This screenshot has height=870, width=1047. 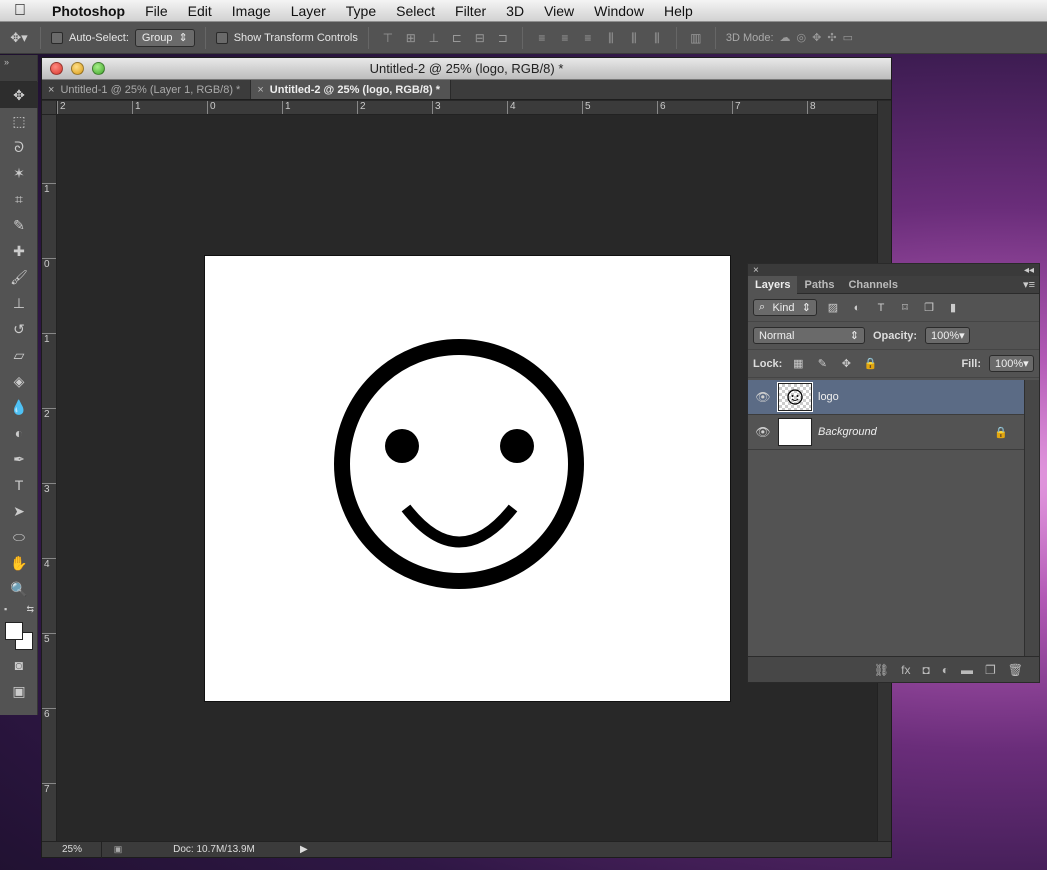 What do you see at coordinates (905, 670) in the screenshot?
I see `layer-style-icon: fx` at bounding box center [905, 670].